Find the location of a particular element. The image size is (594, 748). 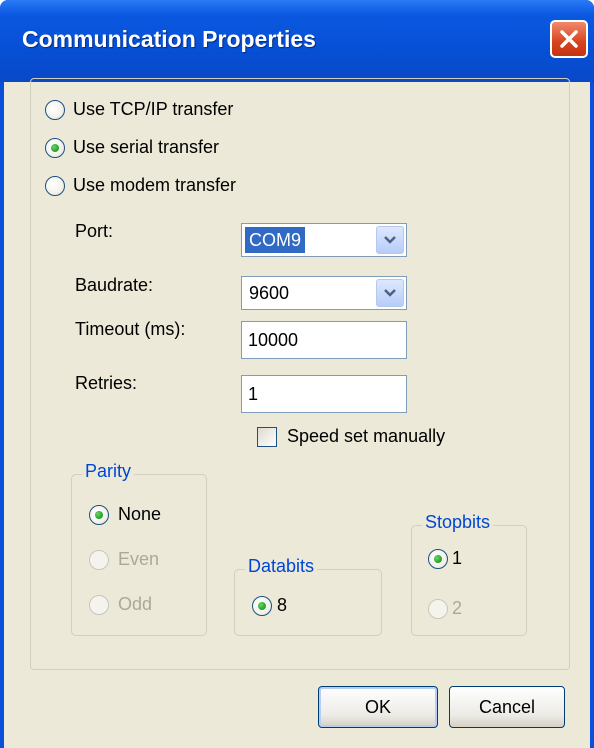

timeout-input: 10000 is located at coordinates (324, 340).